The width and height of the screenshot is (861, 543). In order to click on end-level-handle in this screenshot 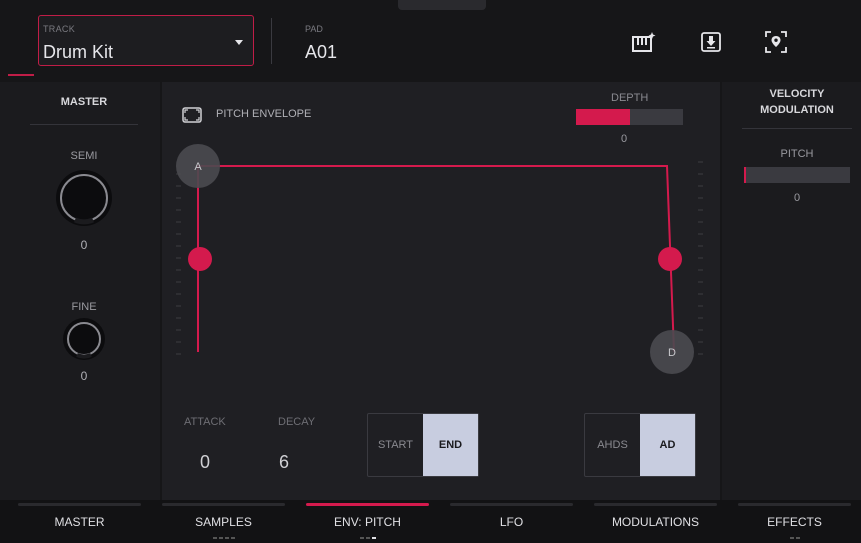, I will do `click(670, 259)`.